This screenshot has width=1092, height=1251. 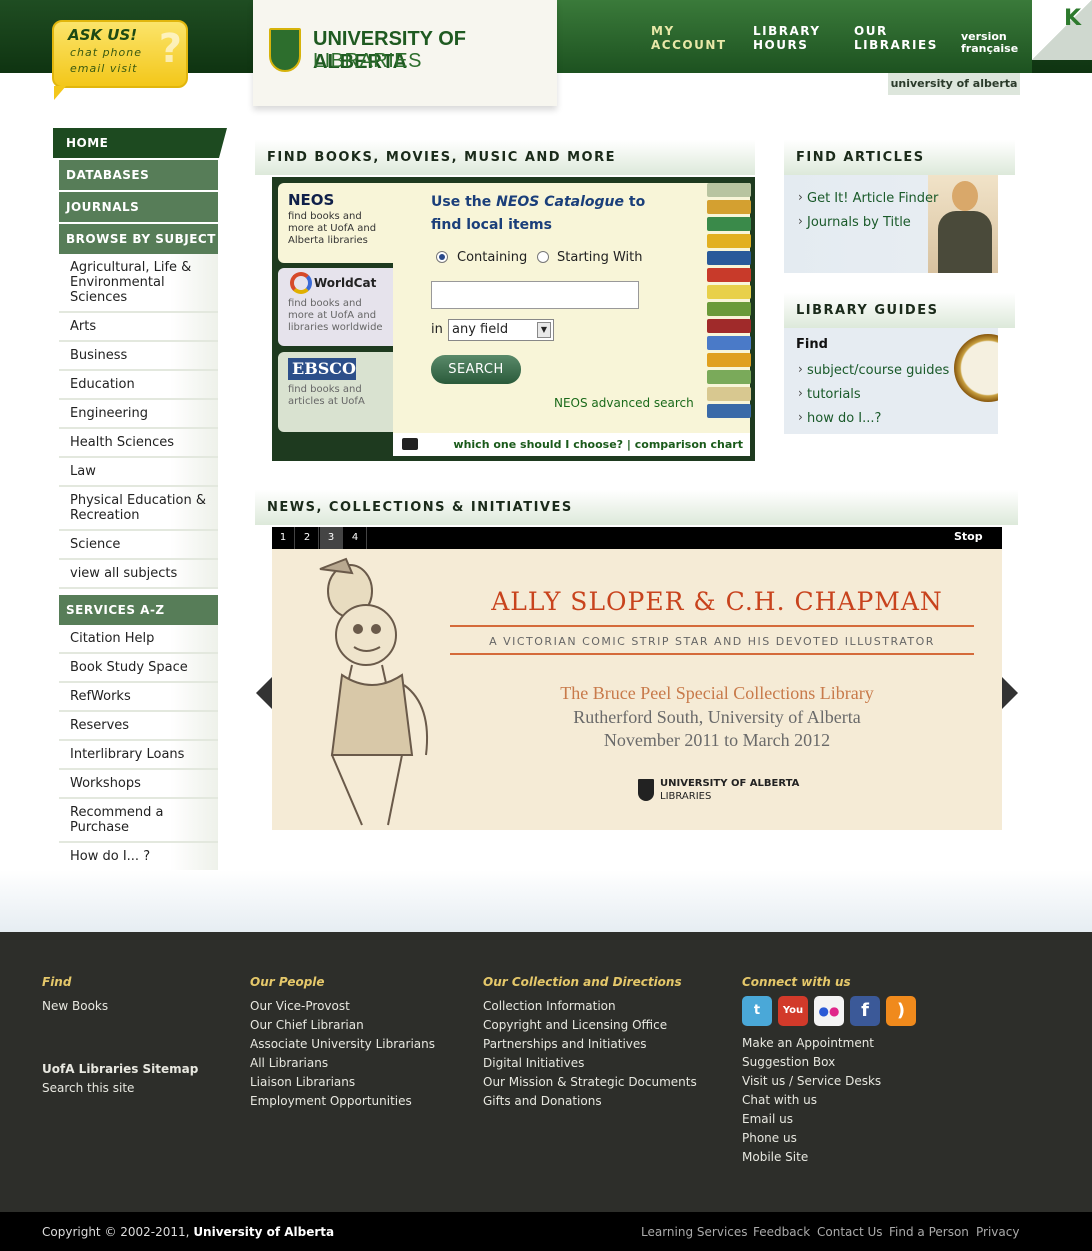 What do you see at coordinates (808, 1043) in the screenshot?
I see `footer-connect-link: Make an Appointment` at bounding box center [808, 1043].